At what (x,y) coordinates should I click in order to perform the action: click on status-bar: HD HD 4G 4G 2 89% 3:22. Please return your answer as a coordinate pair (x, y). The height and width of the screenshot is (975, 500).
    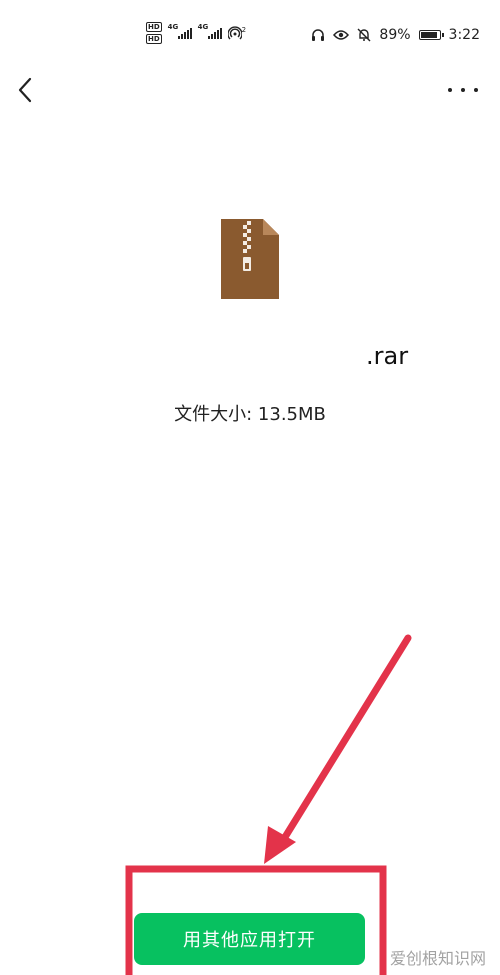
    Looking at the image, I should click on (250, 35).